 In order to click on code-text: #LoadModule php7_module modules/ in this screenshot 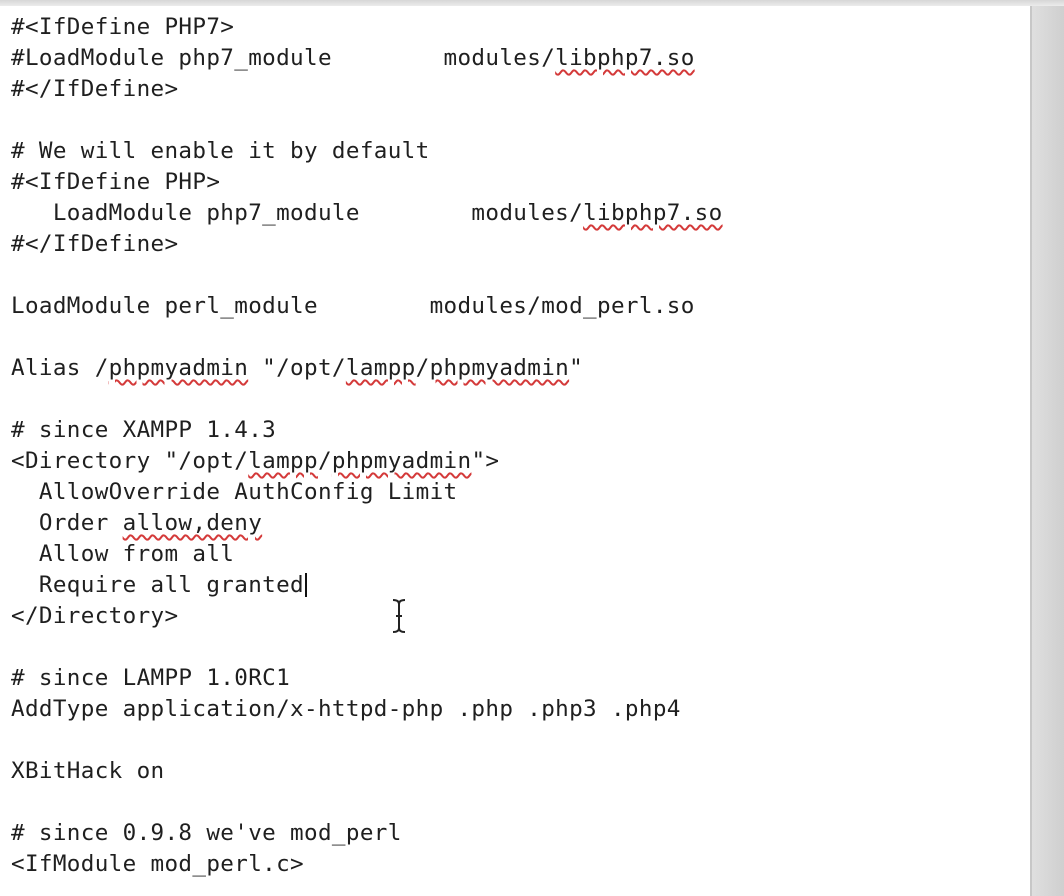, I will do `click(283, 58)`.